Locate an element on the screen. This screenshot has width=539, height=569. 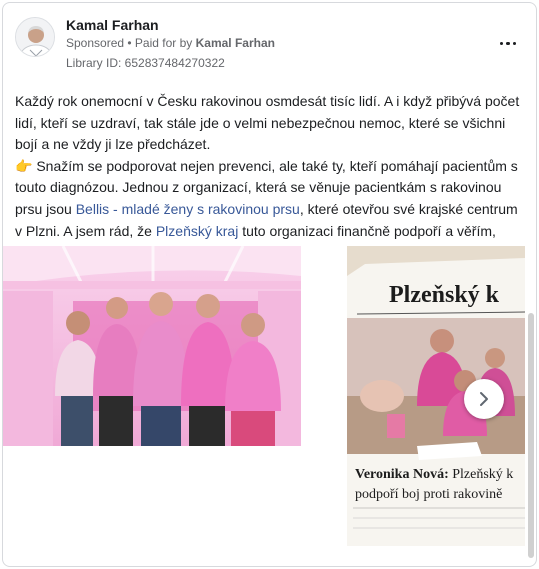
more-horizontal-icon is located at coordinates (508, 41).